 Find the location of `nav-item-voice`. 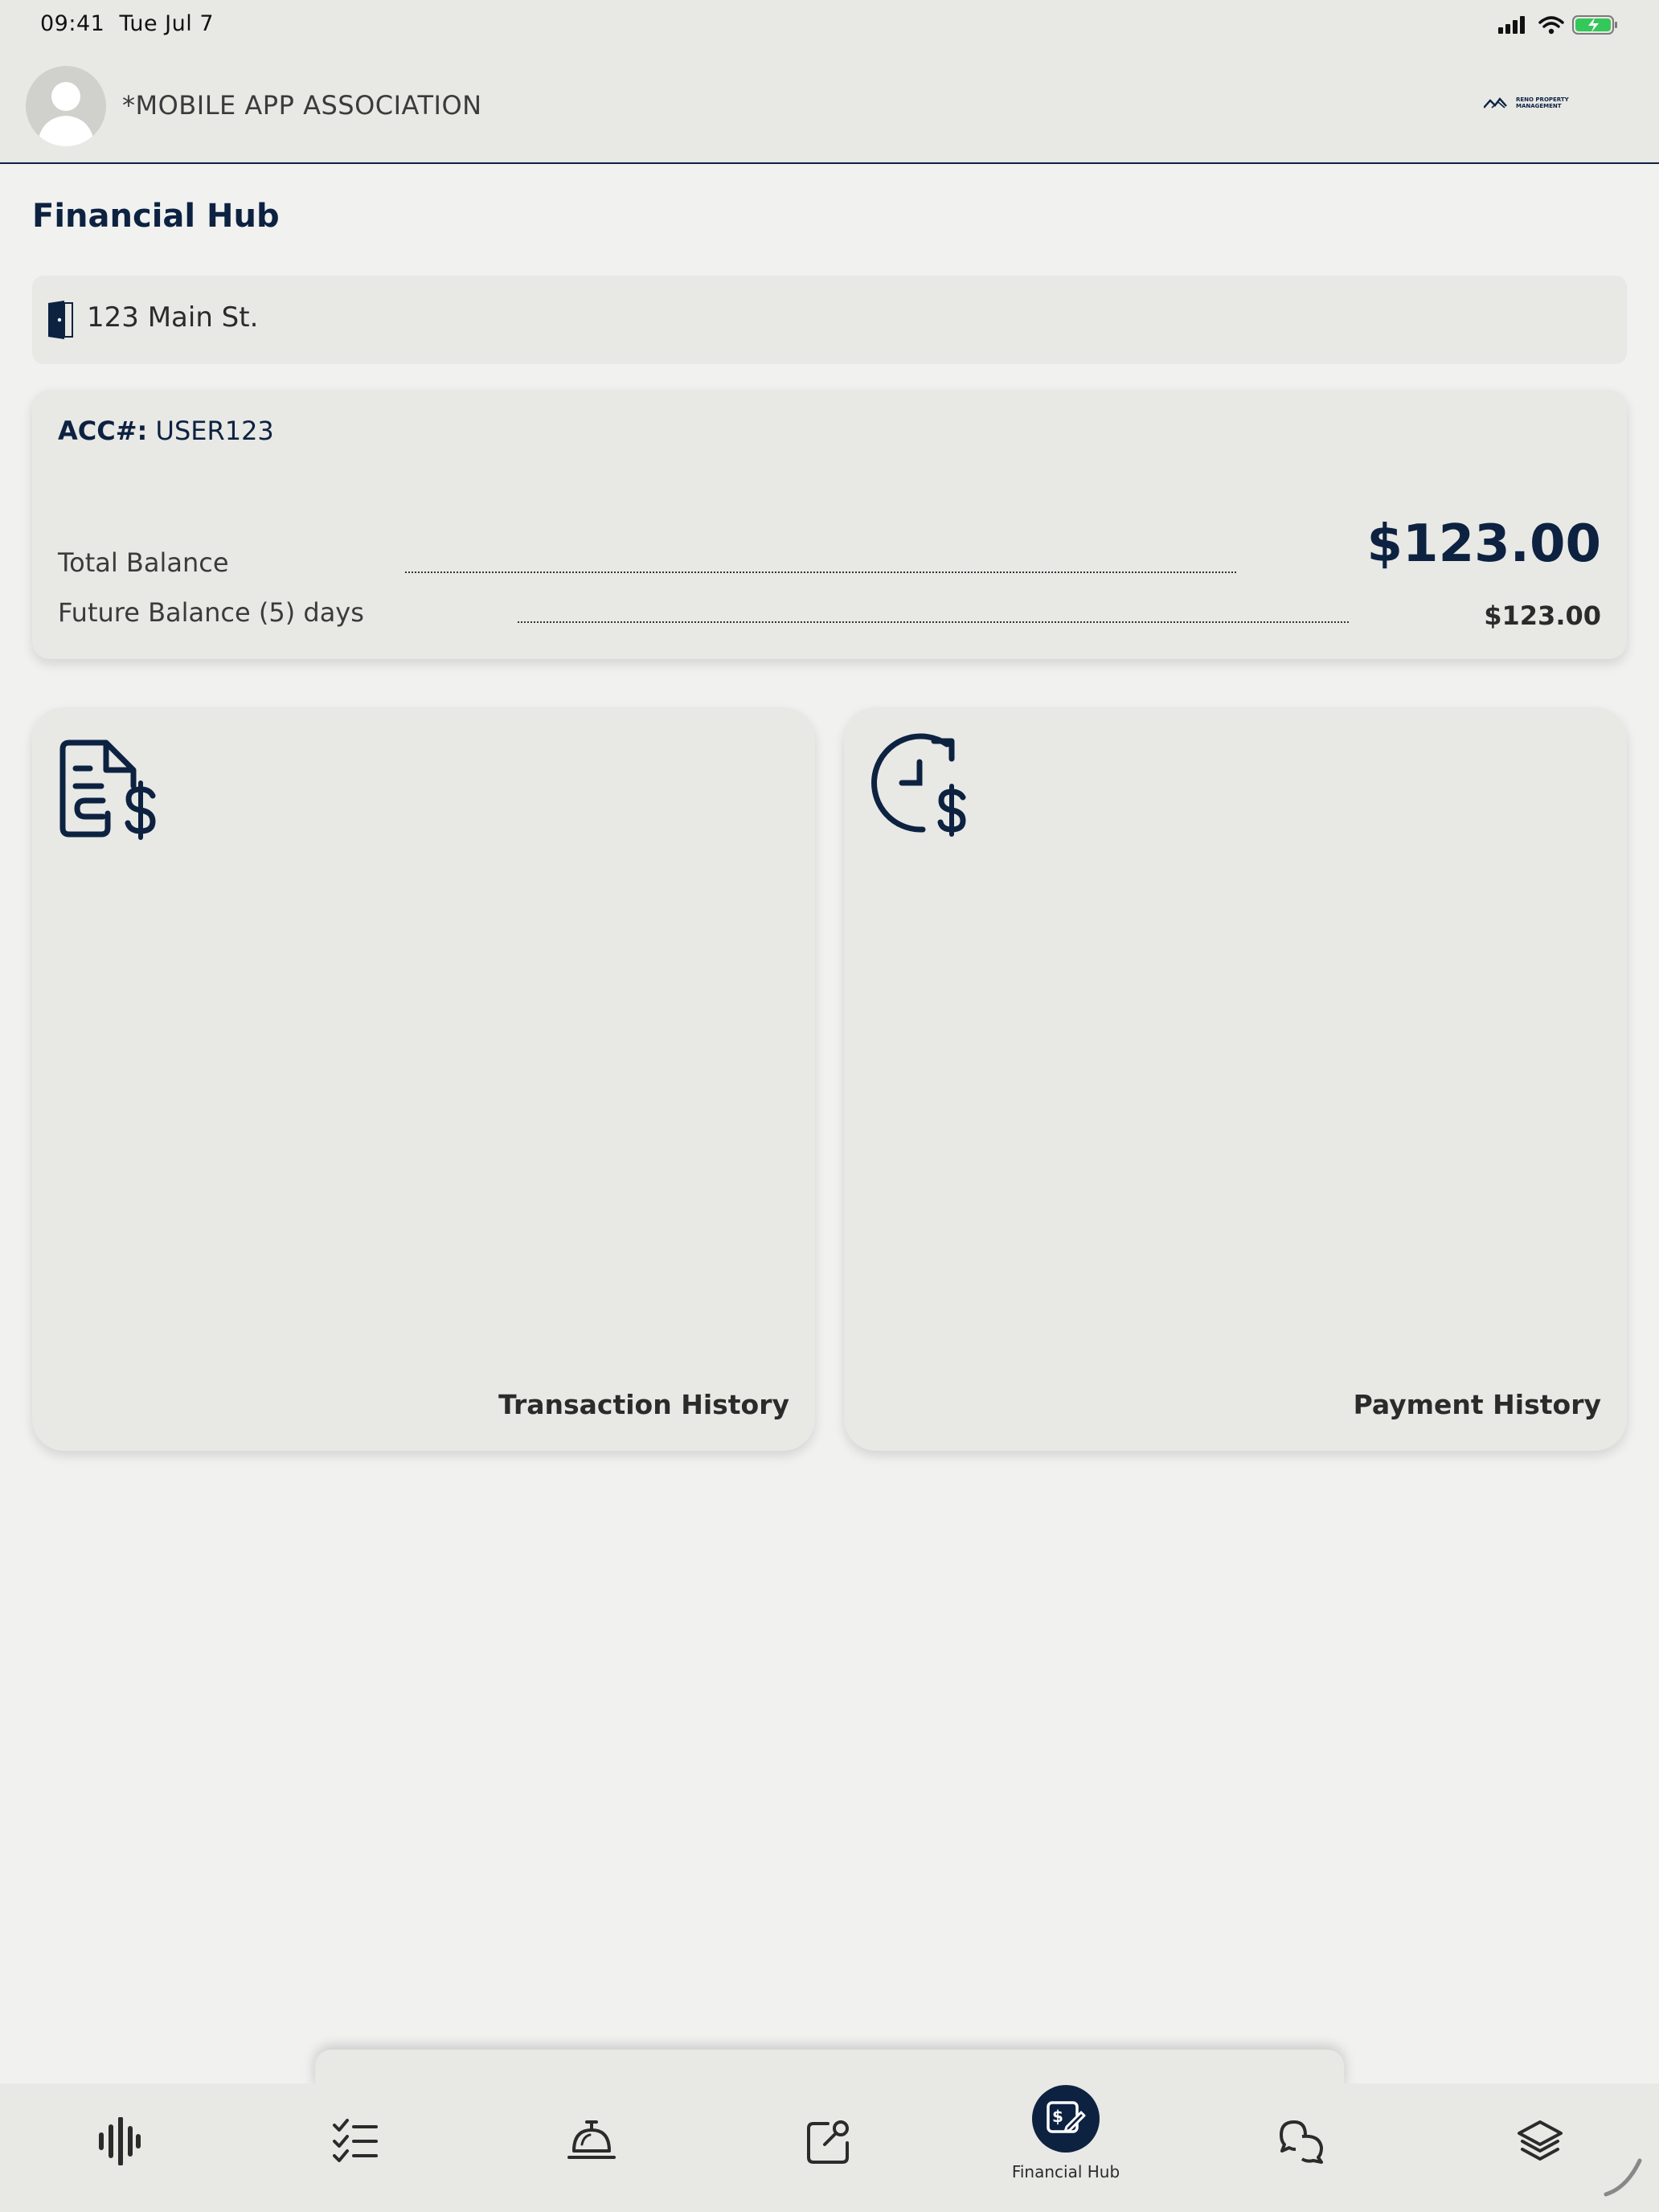

nav-item-voice is located at coordinates (119, 2147).